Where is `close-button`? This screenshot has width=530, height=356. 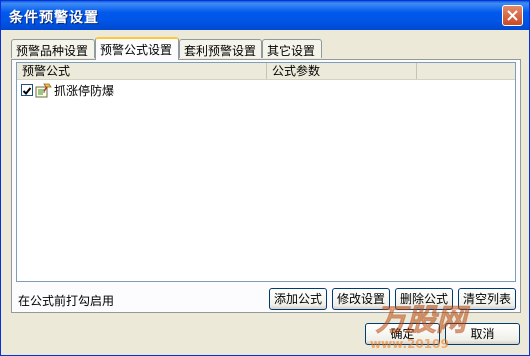 close-button is located at coordinates (512, 15).